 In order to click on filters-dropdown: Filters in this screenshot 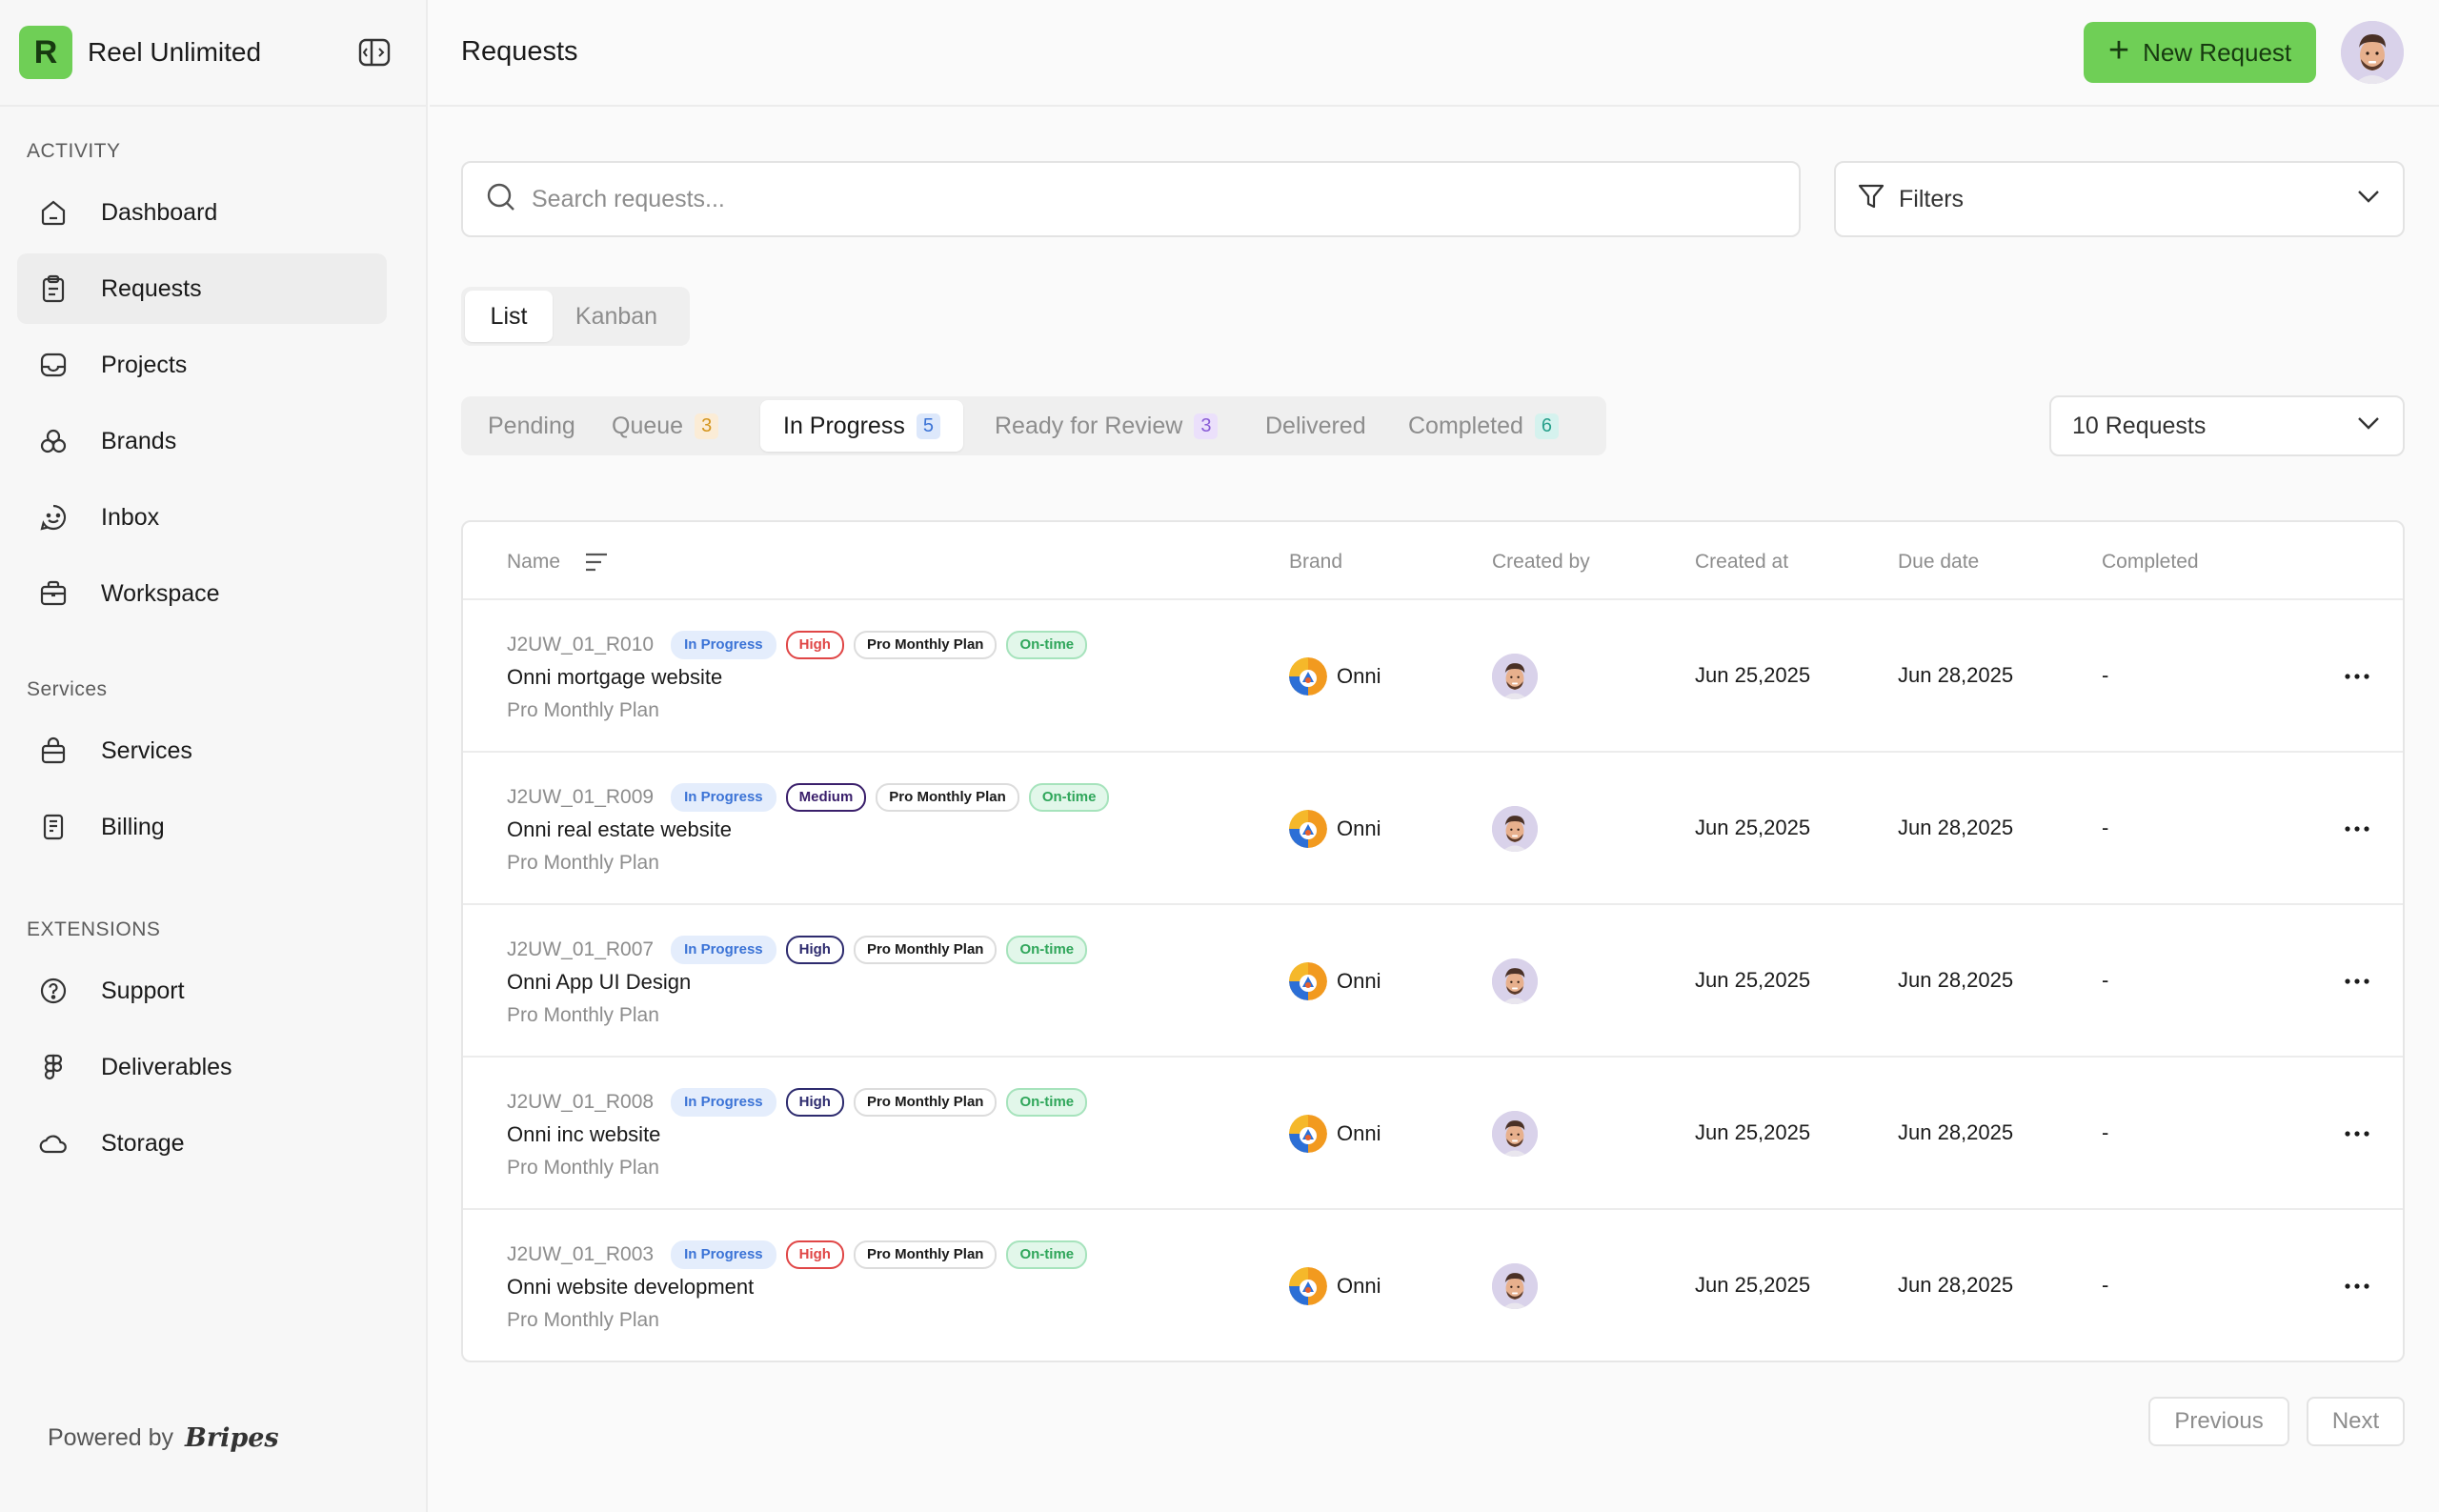, I will do `click(2119, 199)`.